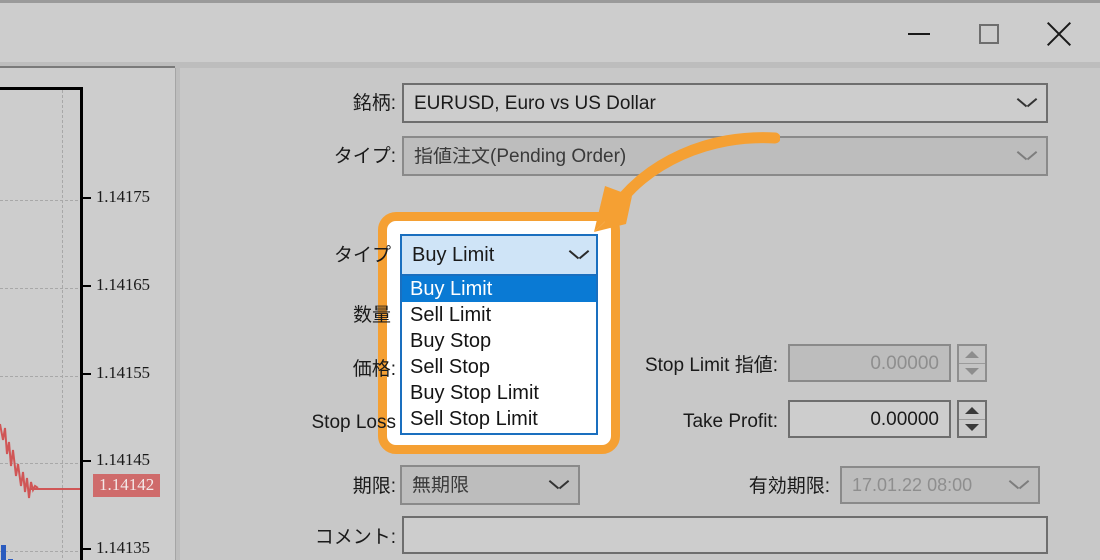 This screenshot has height=560, width=1100. Describe the element at coordinates (362, 255) in the screenshot. I see `pending-type-label: タイプ` at that location.